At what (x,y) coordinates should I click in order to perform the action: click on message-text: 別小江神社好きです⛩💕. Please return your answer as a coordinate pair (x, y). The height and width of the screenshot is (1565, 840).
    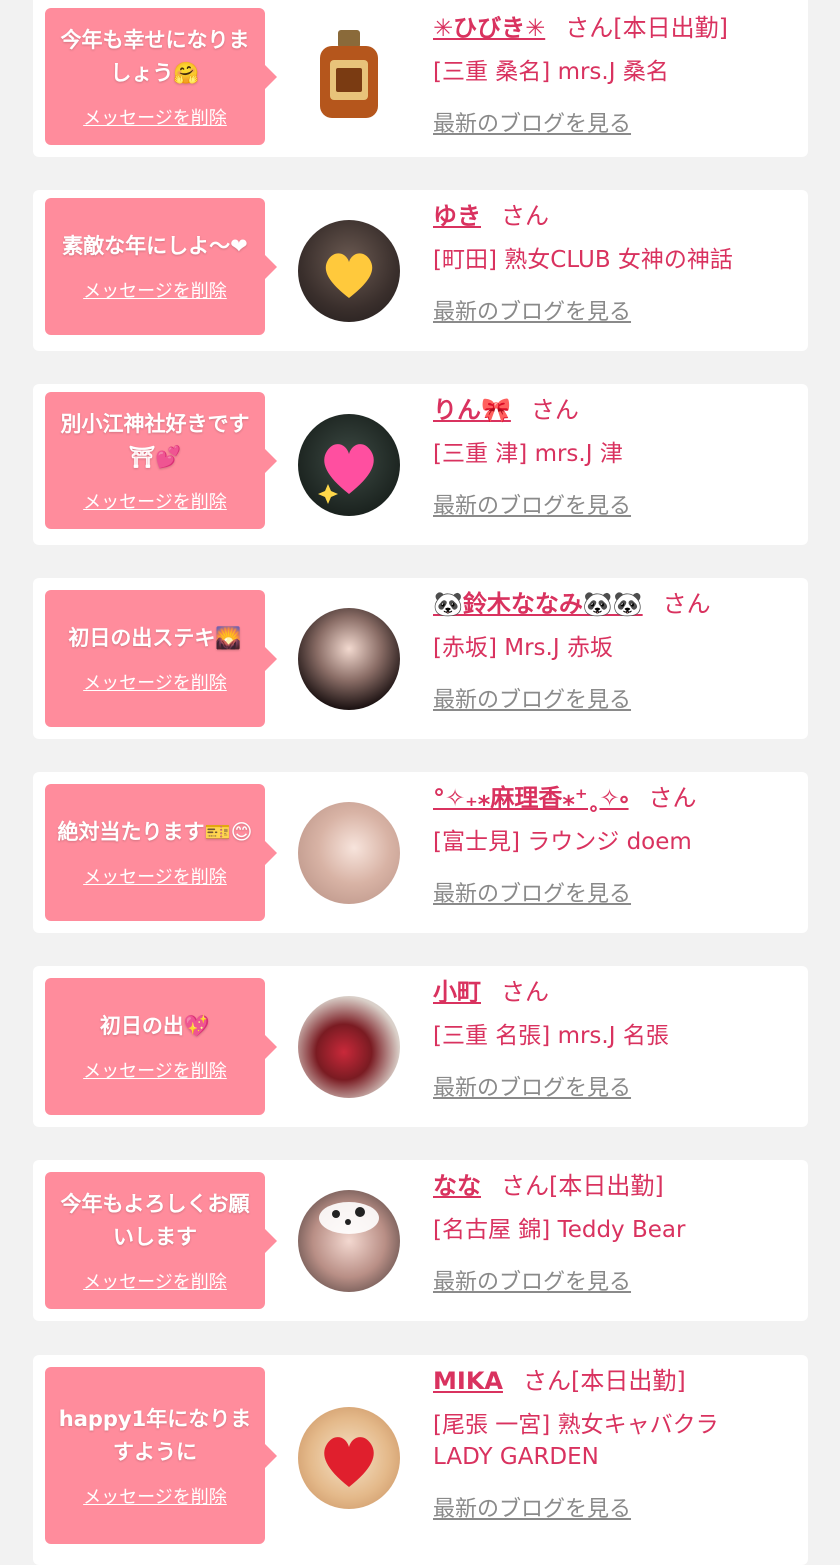
    Looking at the image, I should click on (155, 440).